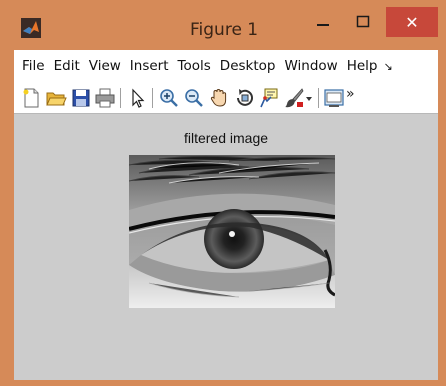 The width and height of the screenshot is (446, 386). I want to click on figure-toolbar: », so click(226, 98).